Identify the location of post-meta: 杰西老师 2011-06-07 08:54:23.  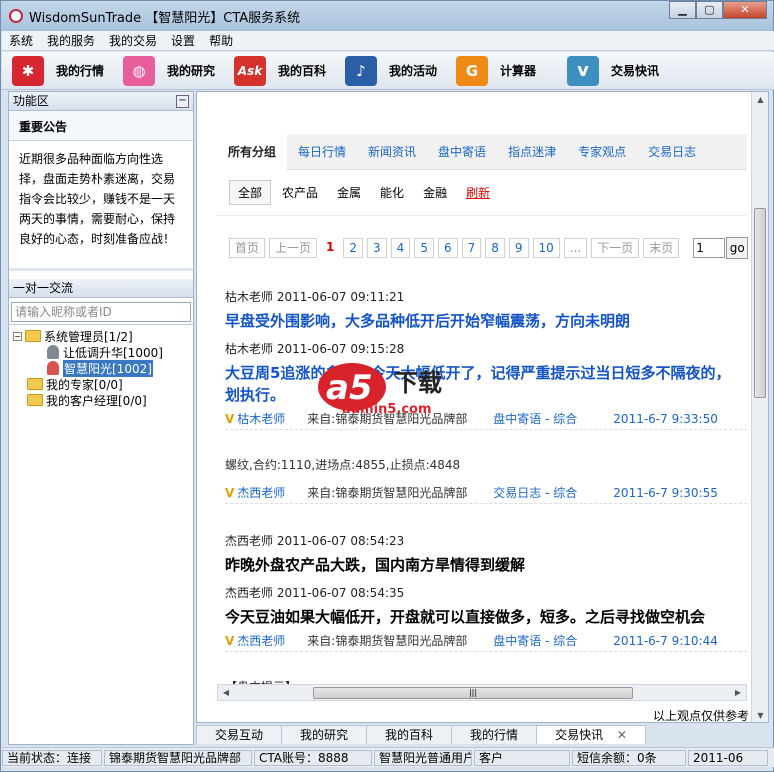
(315, 541).